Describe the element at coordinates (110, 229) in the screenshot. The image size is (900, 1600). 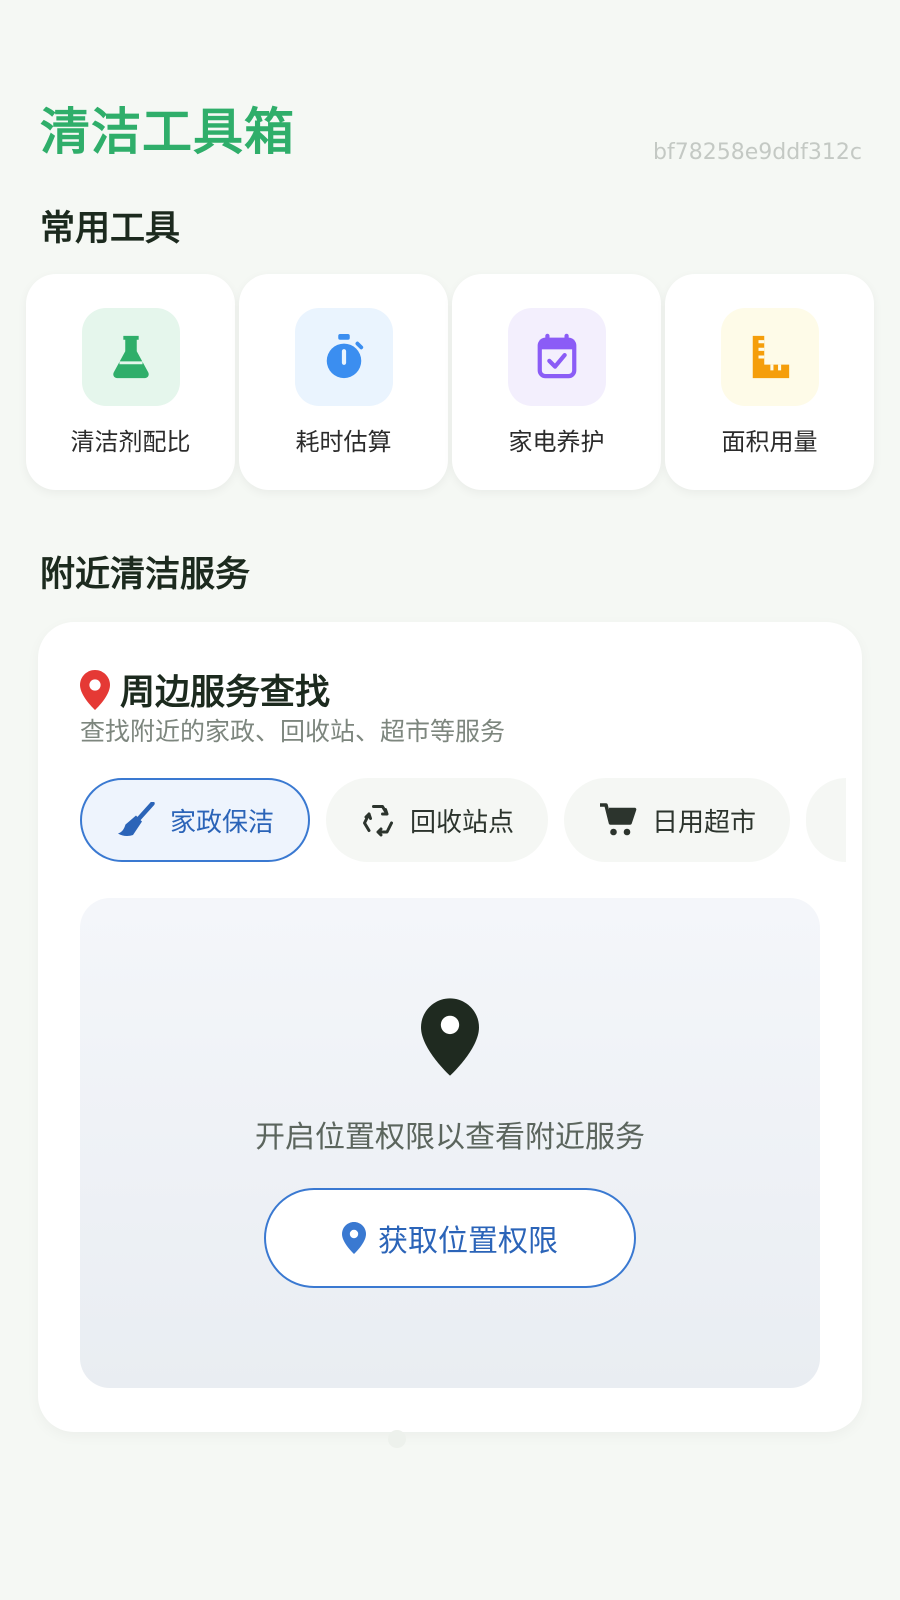
I see `tools-section-title: 常用工具` at that location.